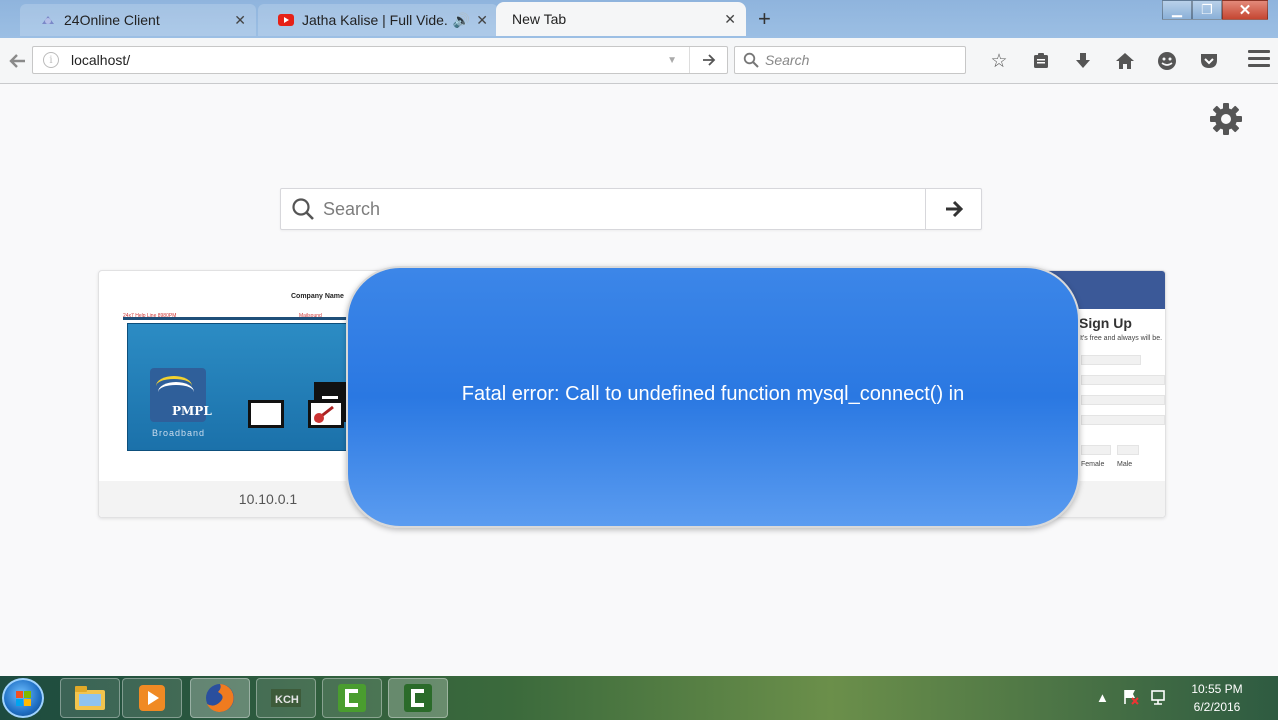  Describe the element at coordinates (1217, 707) in the screenshot. I see `clock-date: 6/2/2016` at that location.